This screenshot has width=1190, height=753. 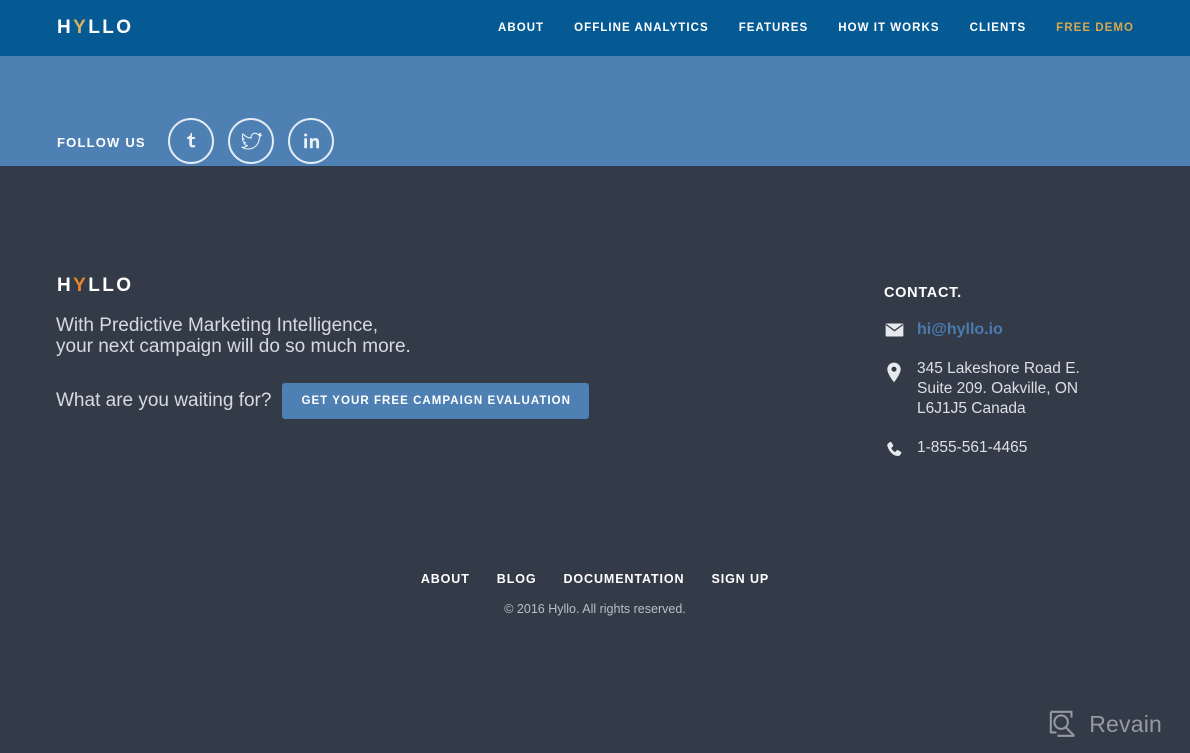 I want to click on social-links-row, so click(x=251, y=141).